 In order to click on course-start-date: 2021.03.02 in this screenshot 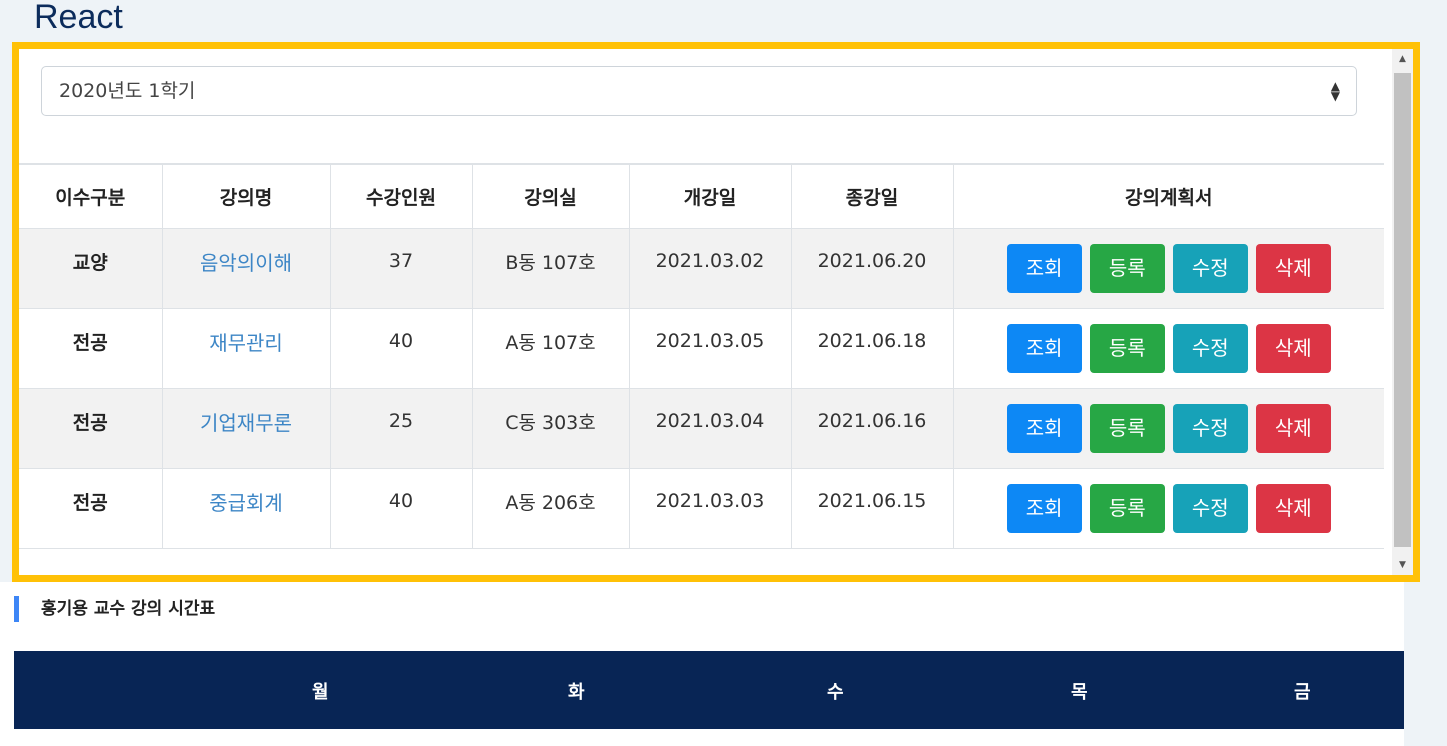, I will do `click(710, 268)`.